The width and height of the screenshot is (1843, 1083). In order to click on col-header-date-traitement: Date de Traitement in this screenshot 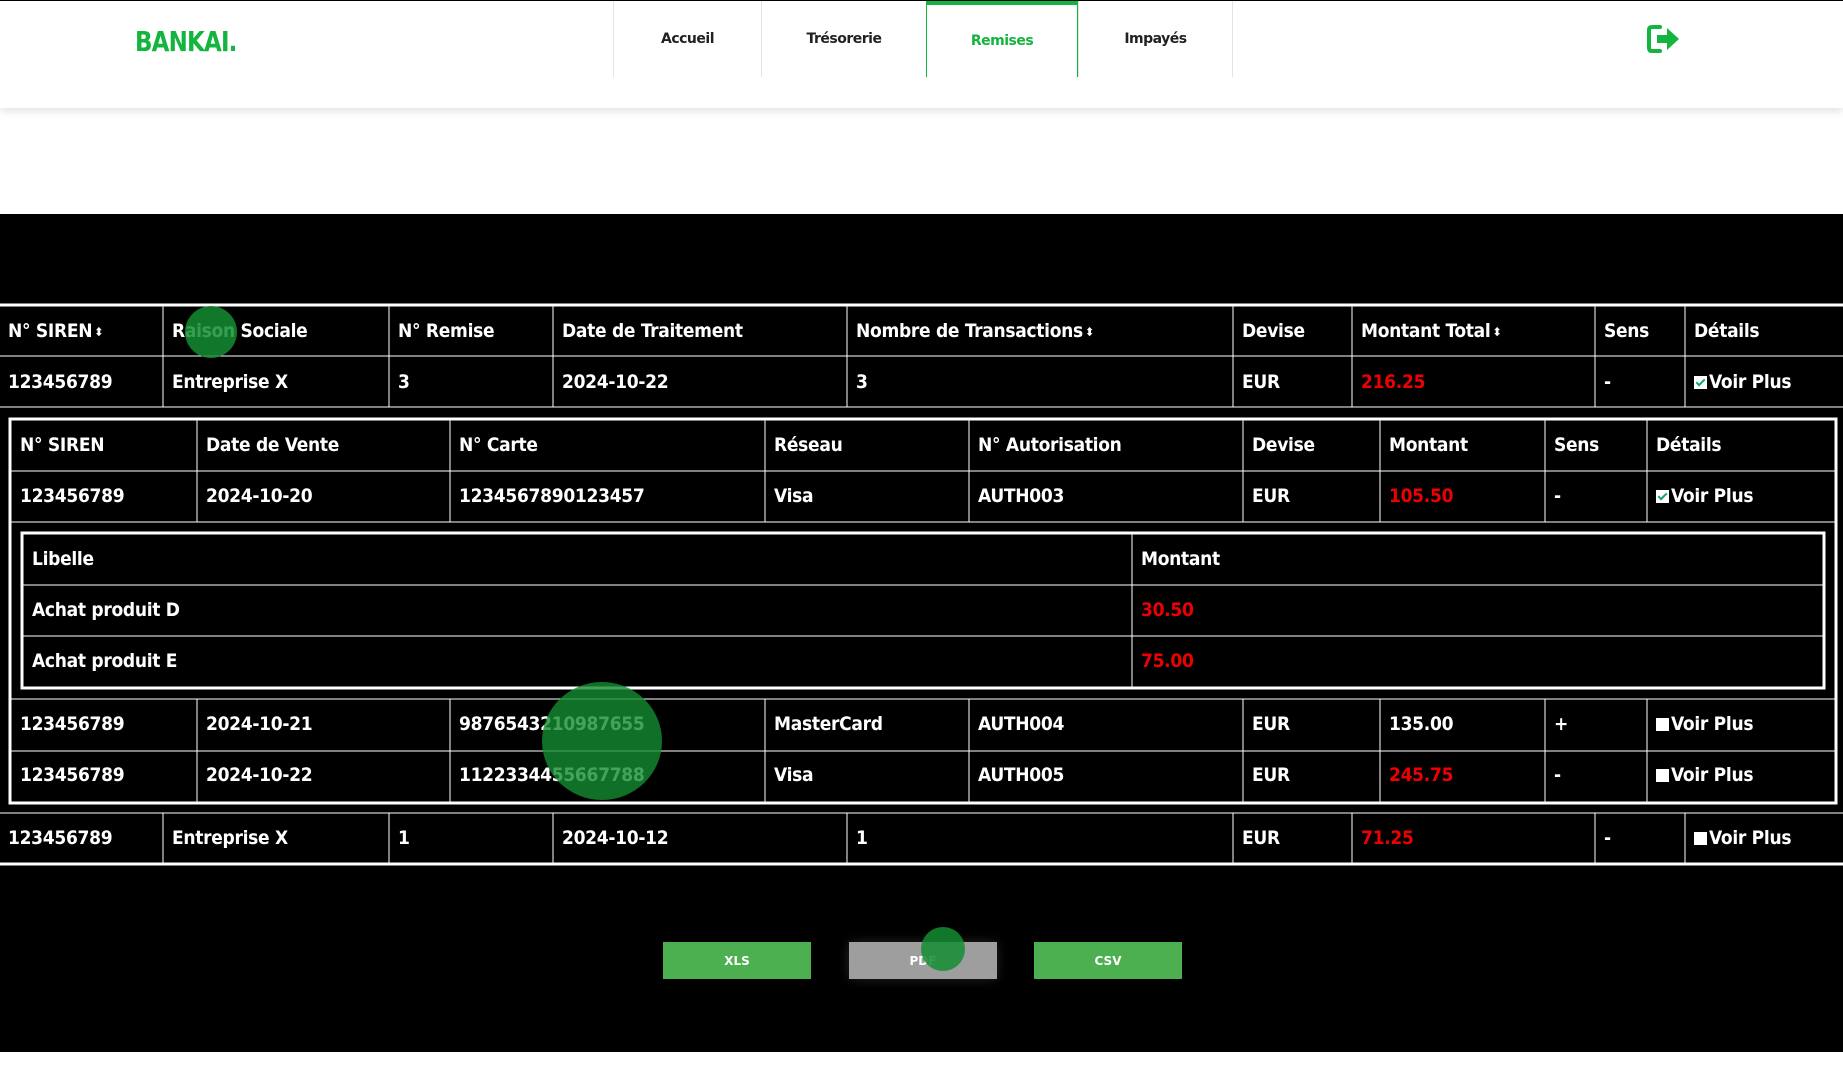, I will do `click(652, 331)`.